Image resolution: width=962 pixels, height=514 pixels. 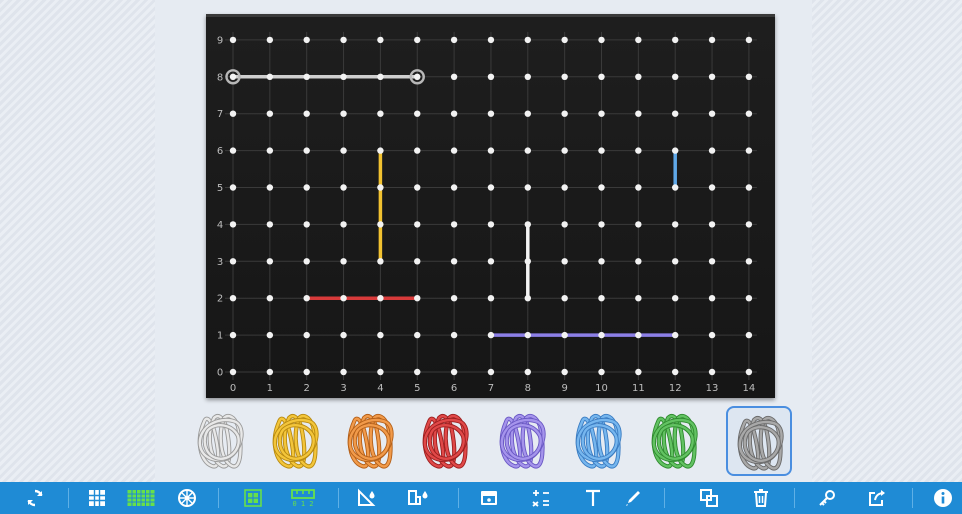 What do you see at coordinates (187, 498) in the screenshot?
I see `circular-board-icon` at bounding box center [187, 498].